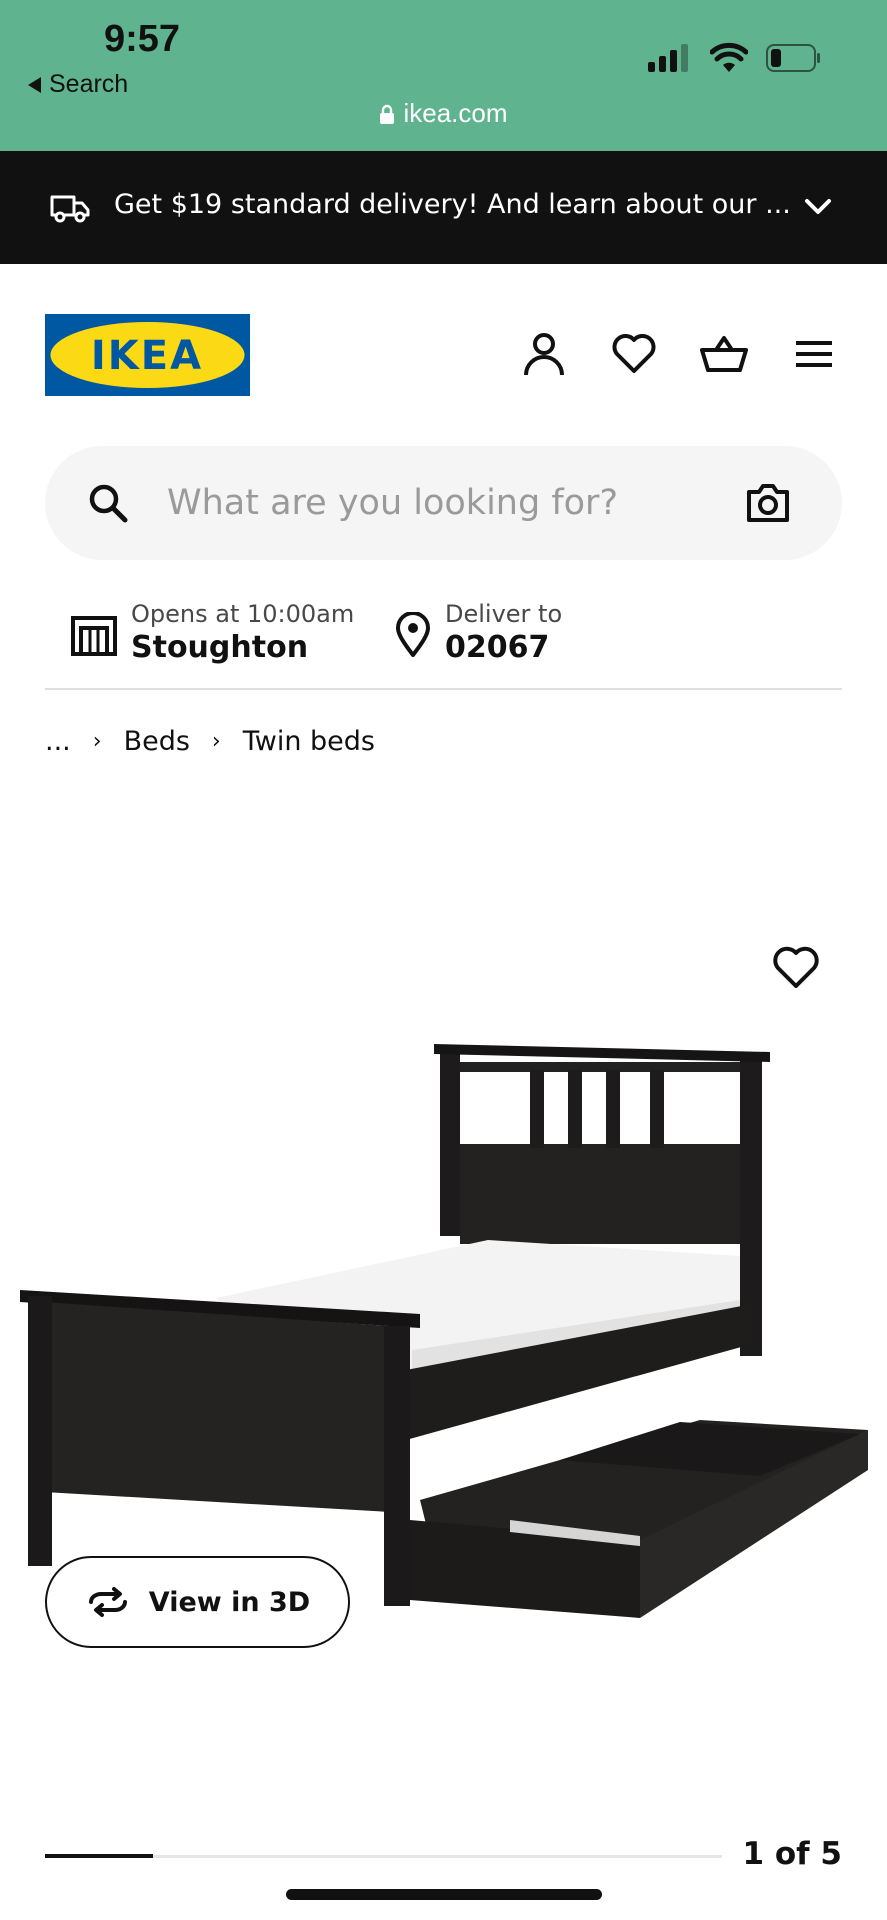 The image size is (887, 1920). Describe the element at coordinates (99, 1856) in the screenshot. I see `carousel-progress-bar` at that location.